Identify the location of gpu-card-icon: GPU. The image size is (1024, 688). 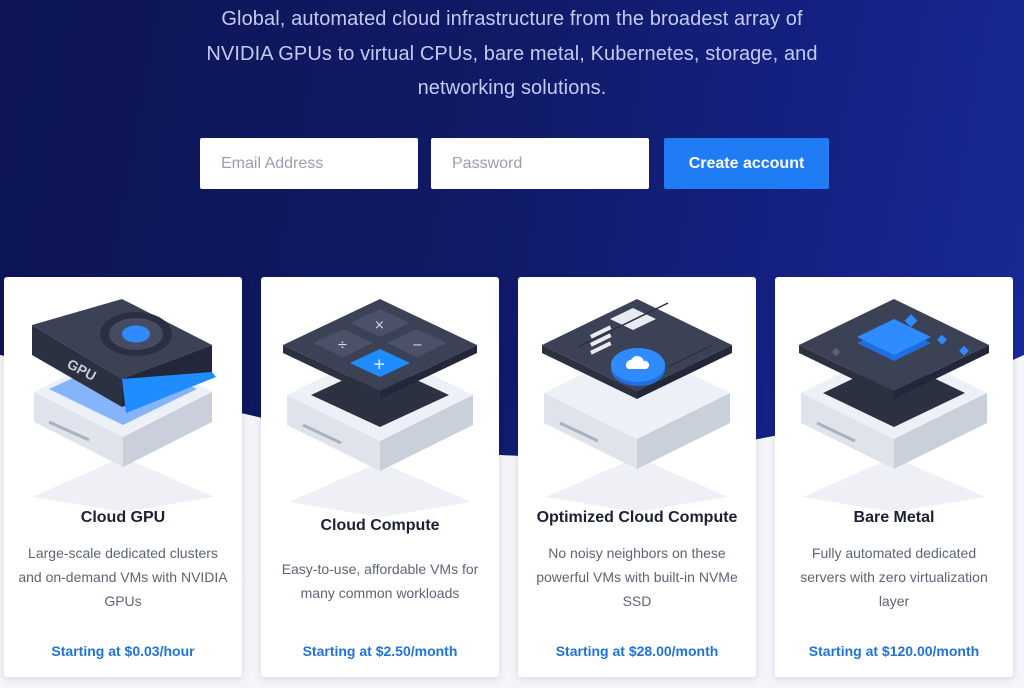
(124, 405).